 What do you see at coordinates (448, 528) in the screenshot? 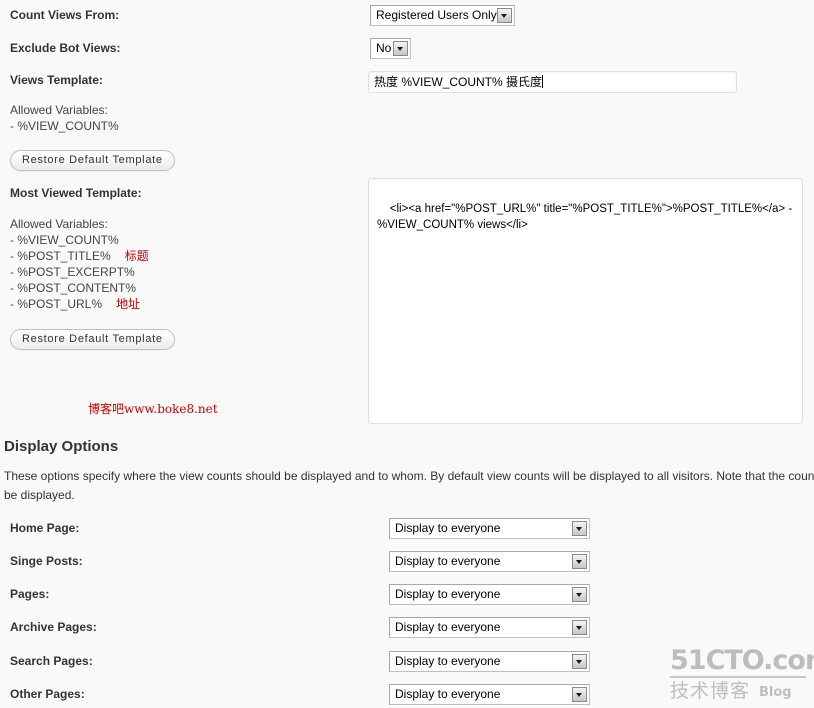
I see `select-home-page-value: Display to everyone` at bounding box center [448, 528].